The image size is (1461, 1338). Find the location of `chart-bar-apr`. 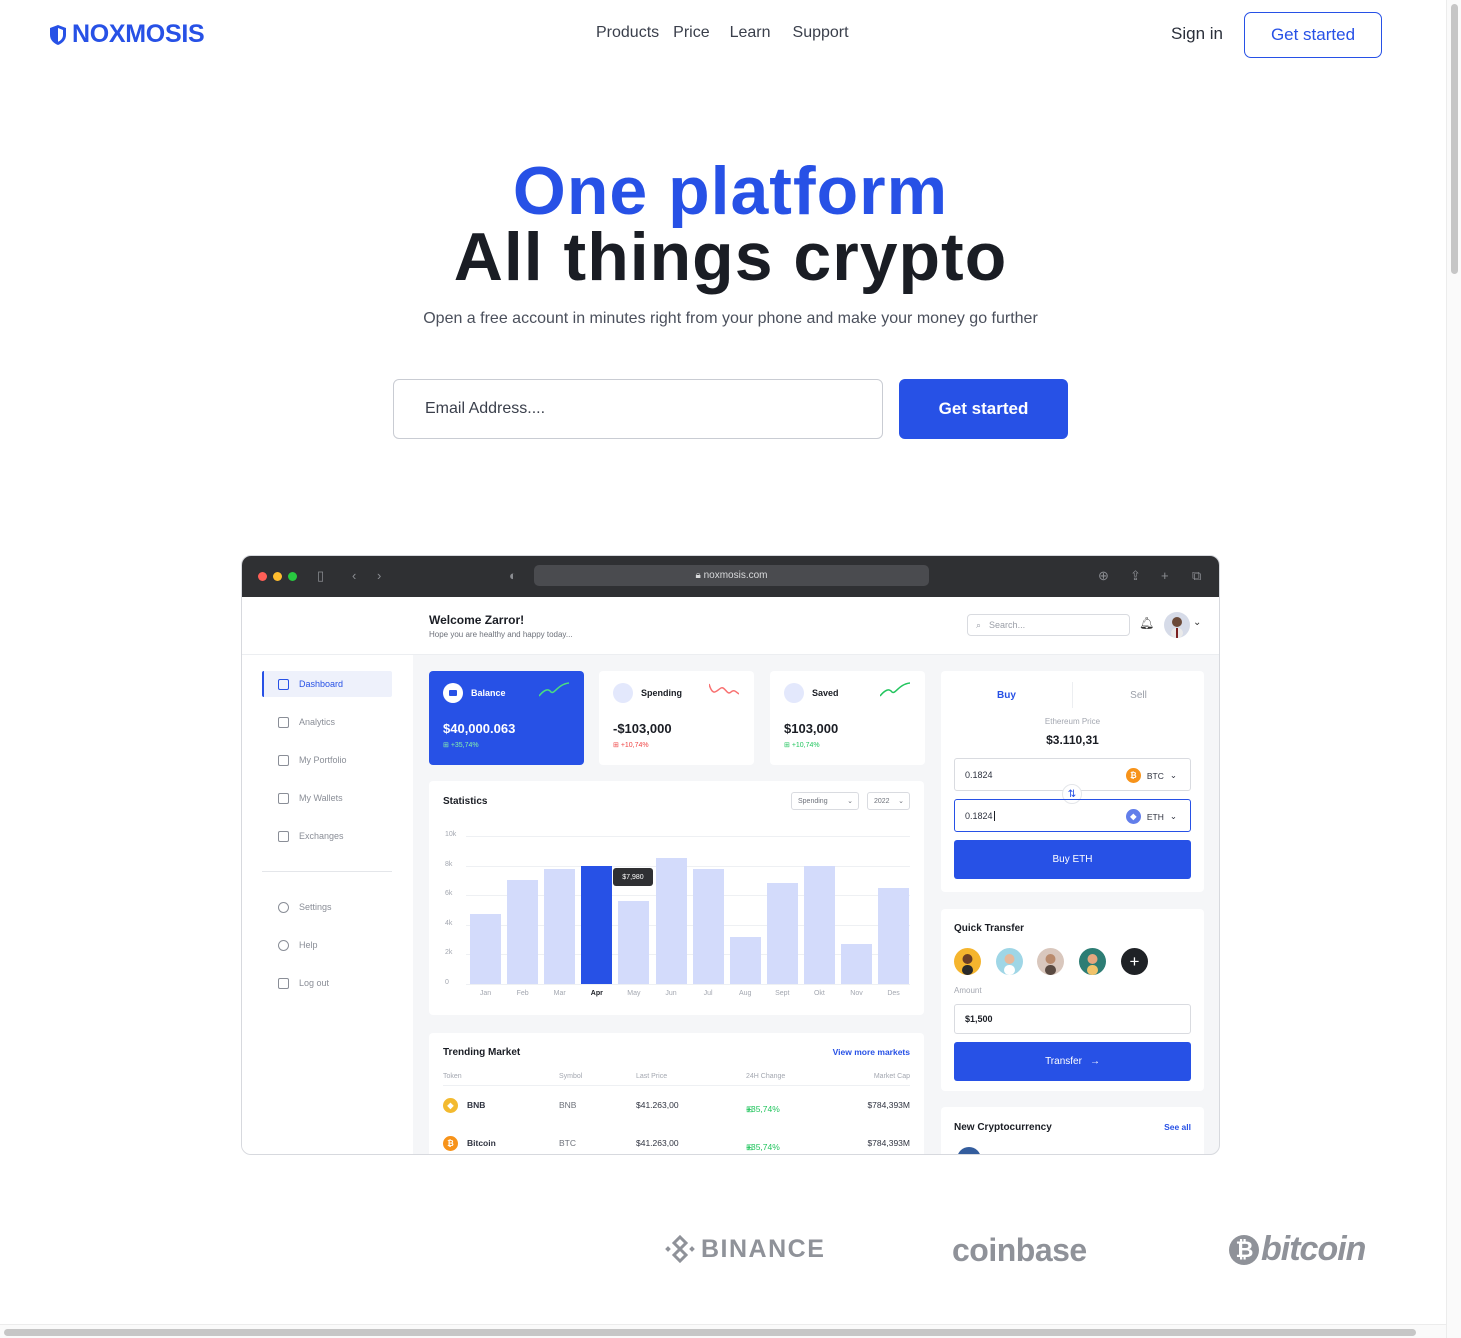

chart-bar-apr is located at coordinates (597, 924).